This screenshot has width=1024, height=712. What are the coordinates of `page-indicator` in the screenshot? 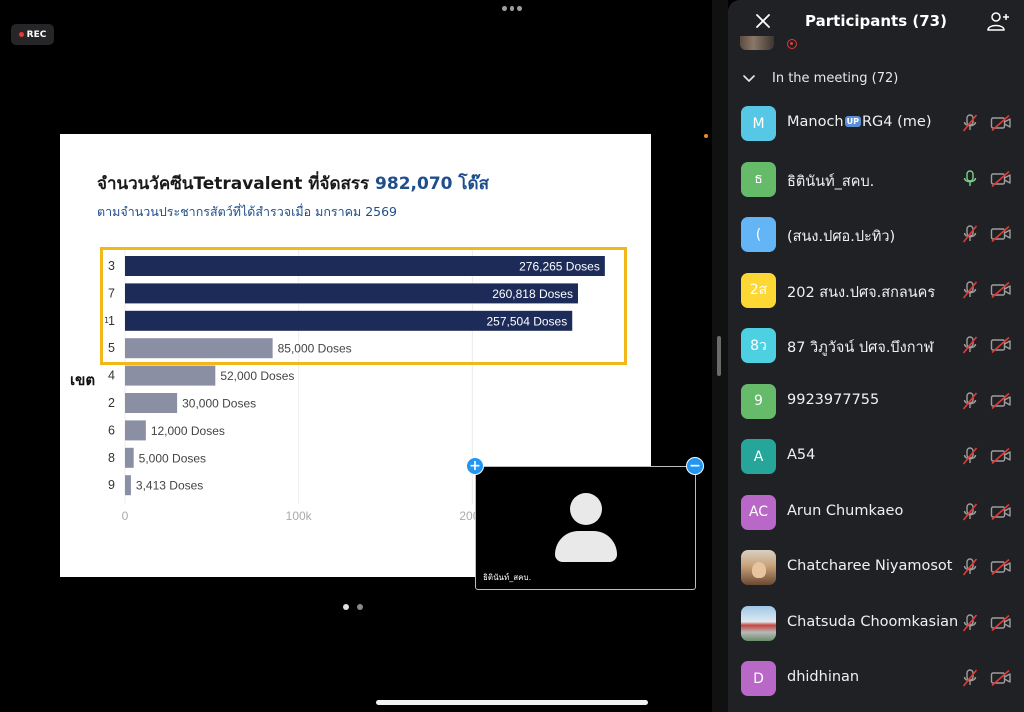 It's located at (353, 607).